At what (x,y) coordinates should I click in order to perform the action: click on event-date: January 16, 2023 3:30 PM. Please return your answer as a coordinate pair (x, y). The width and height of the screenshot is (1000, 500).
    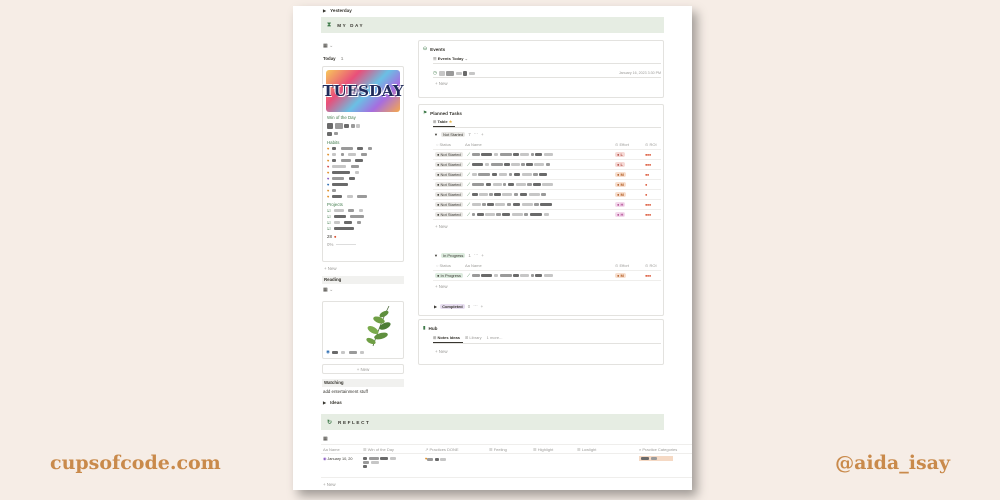
    Looking at the image, I should click on (639, 73).